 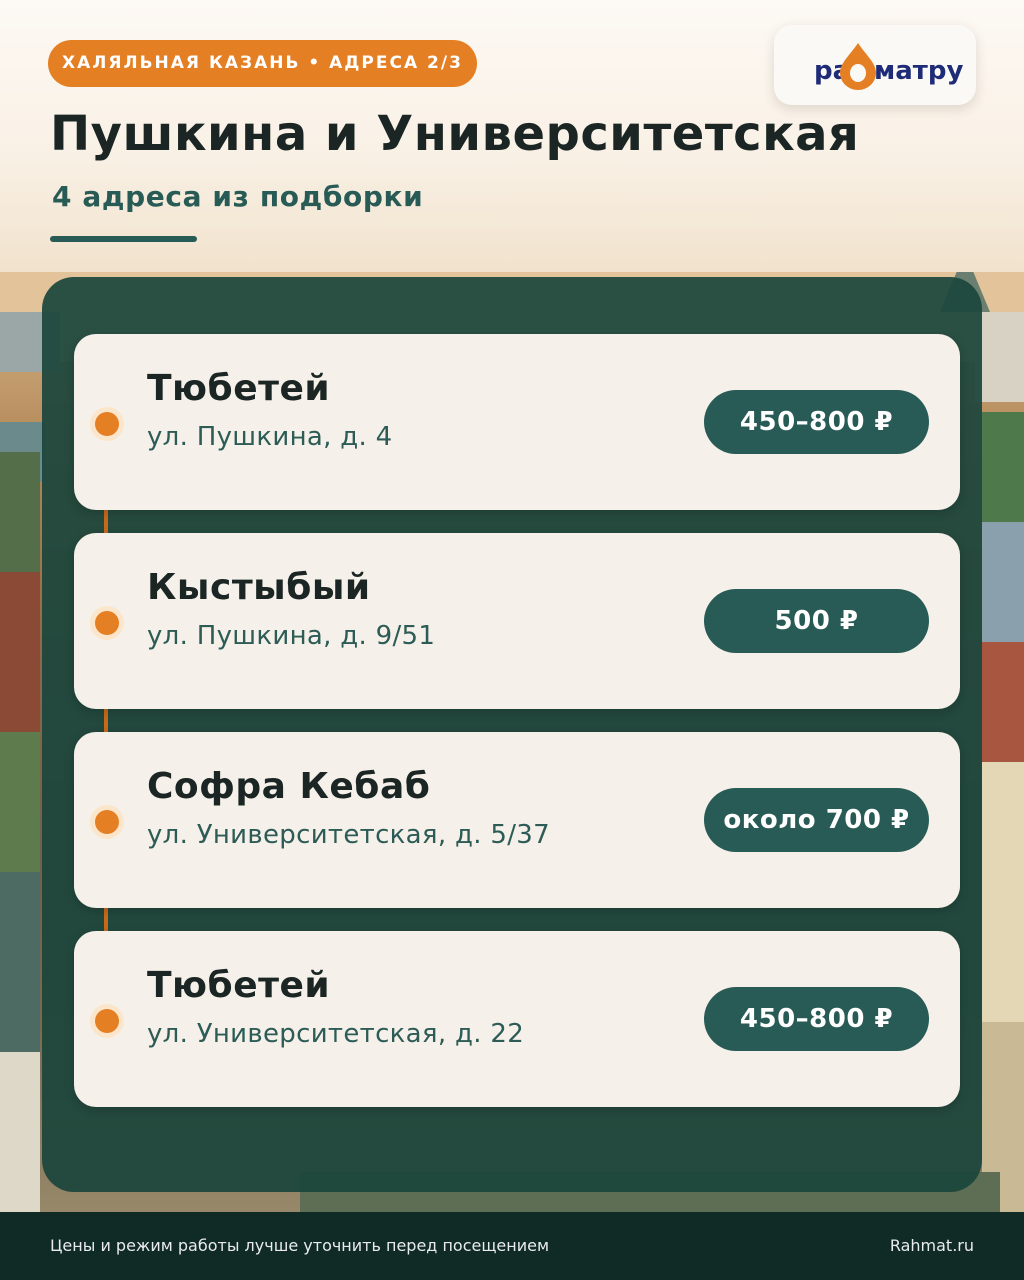 What do you see at coordinates (270, 437) in the screenshot?
I see `place-address: ул. Пушкина, д. 4` at bounding box center [270, 437].